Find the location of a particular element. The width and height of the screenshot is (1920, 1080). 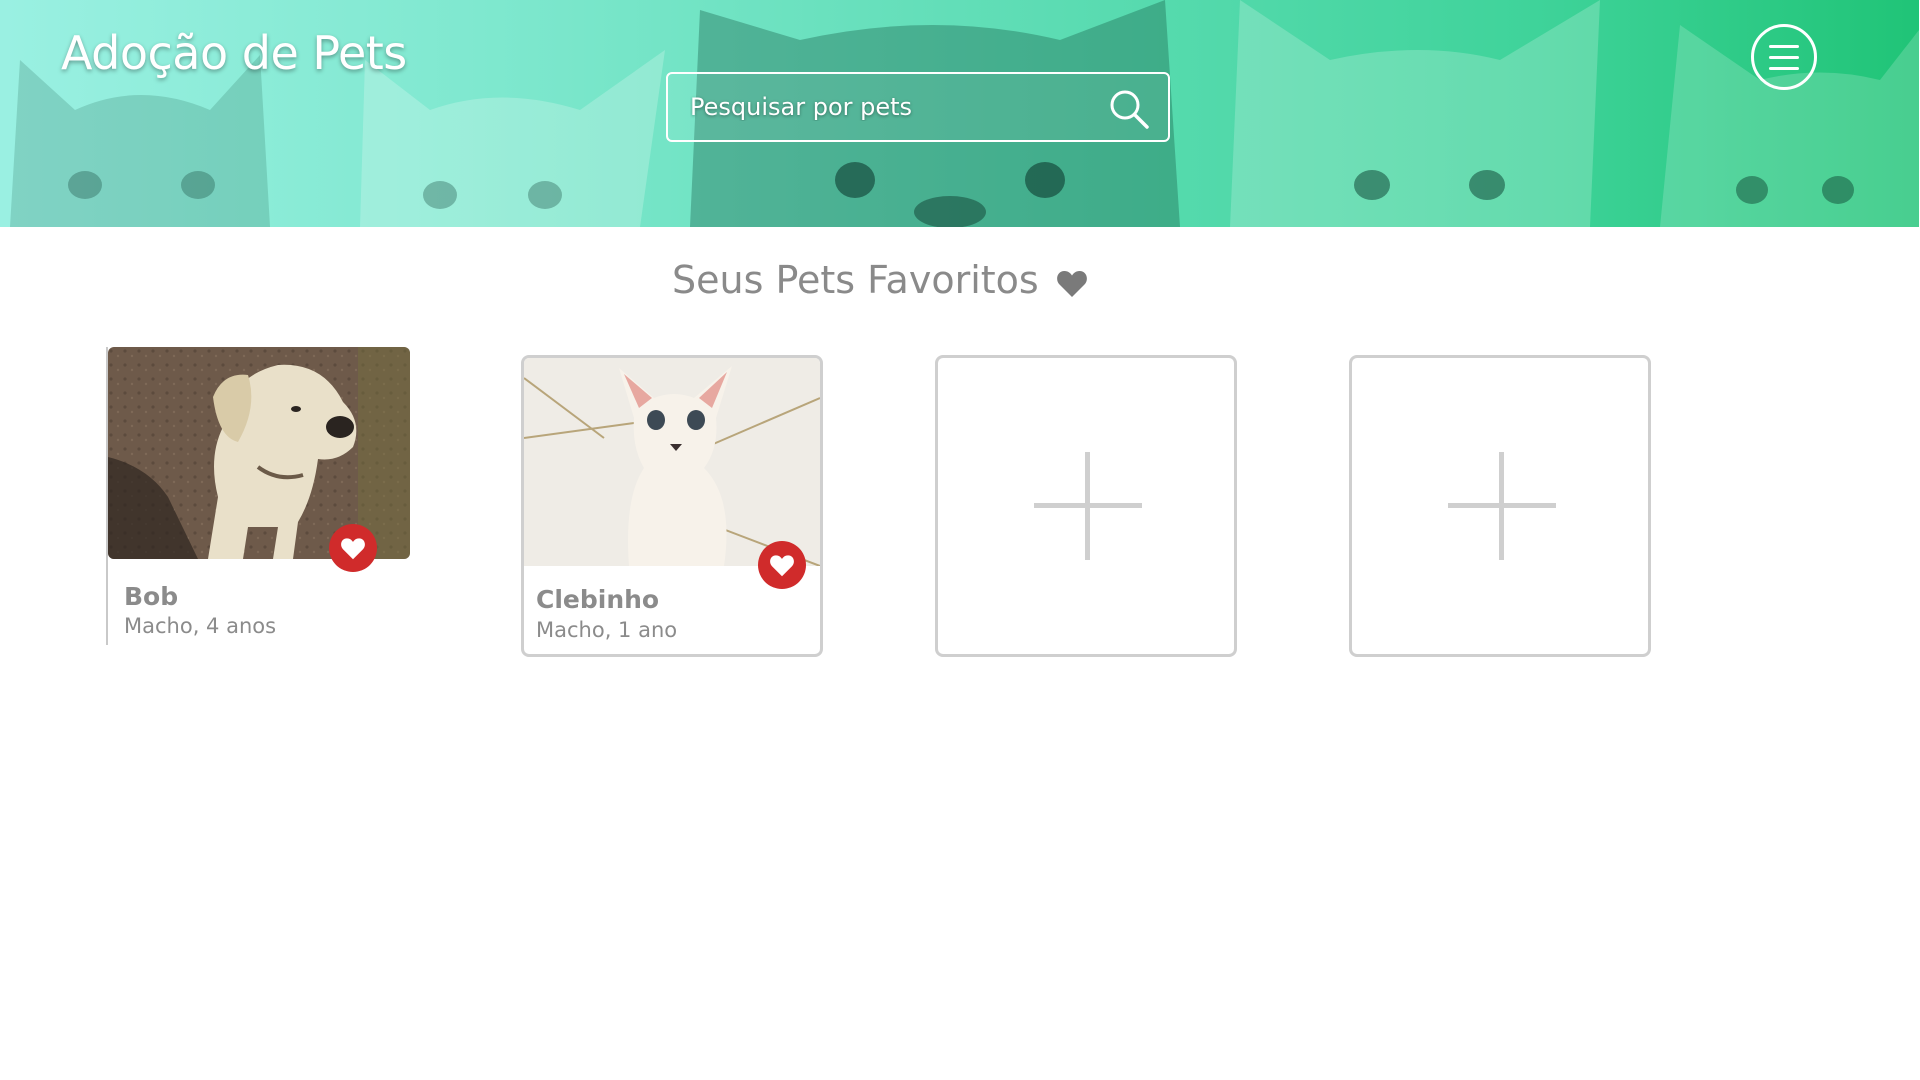

pet-photo-clebinho is located at coordinates (672, 462).